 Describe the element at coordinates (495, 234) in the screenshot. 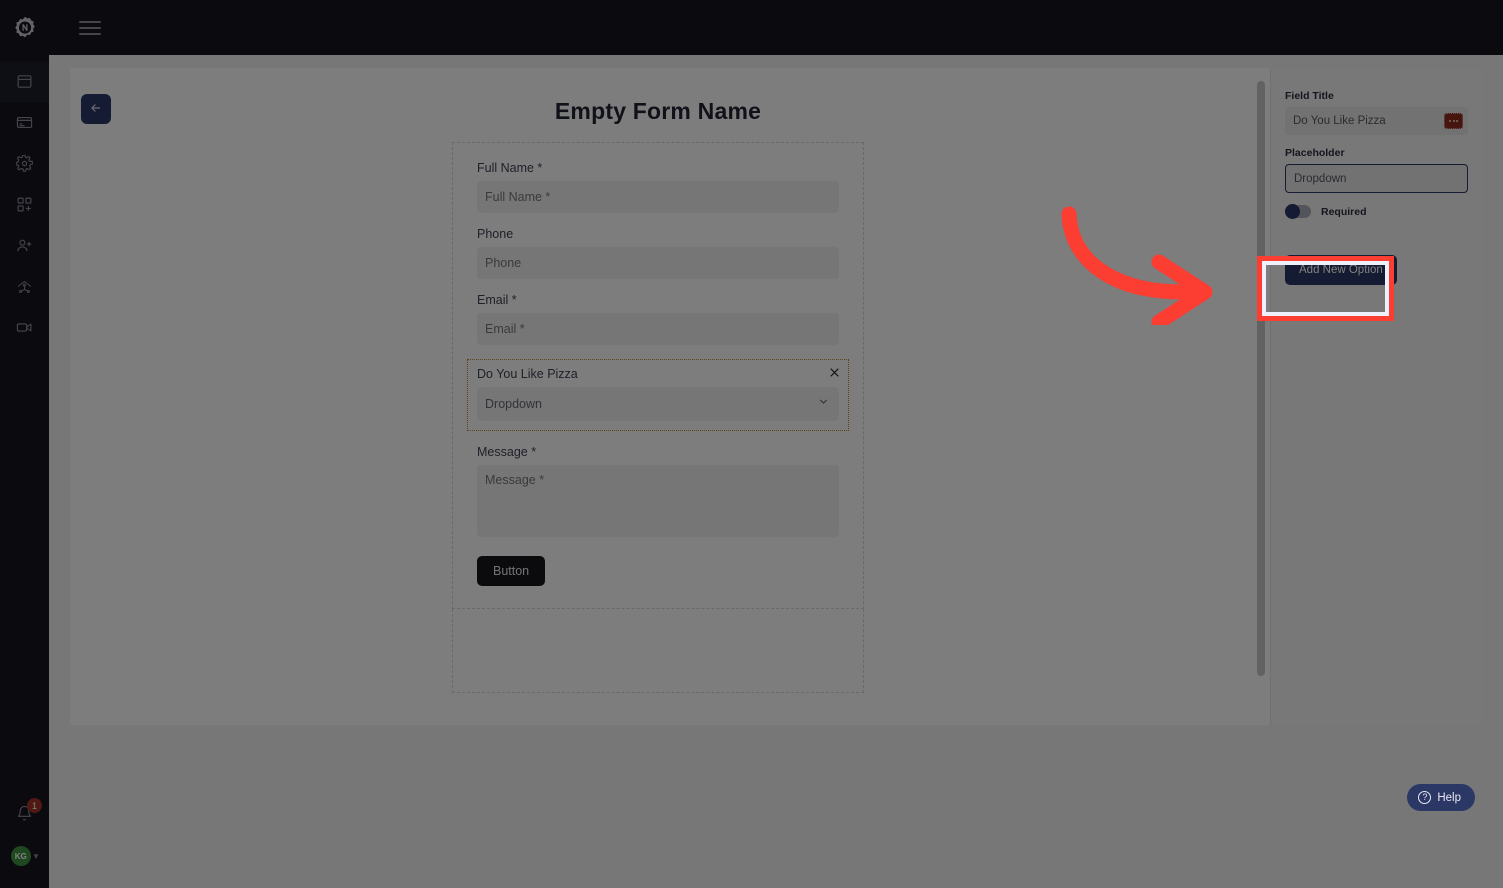

I see `field-label: Phone` at that location.